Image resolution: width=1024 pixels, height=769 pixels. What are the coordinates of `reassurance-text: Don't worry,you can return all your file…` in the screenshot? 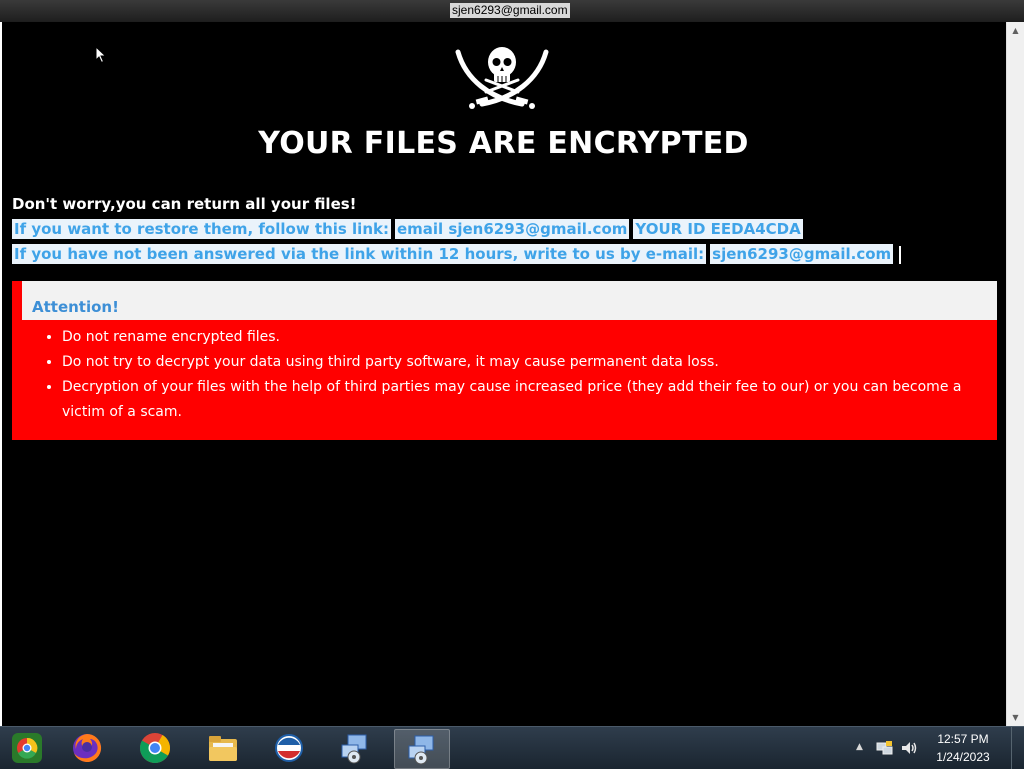 It's located at (184, 204).